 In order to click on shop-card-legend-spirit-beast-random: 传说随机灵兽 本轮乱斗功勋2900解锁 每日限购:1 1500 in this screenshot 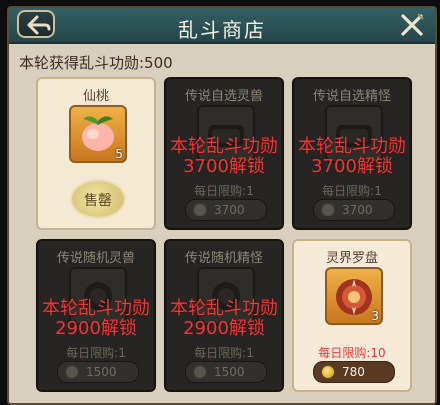, I will do `click(96, 315)`.